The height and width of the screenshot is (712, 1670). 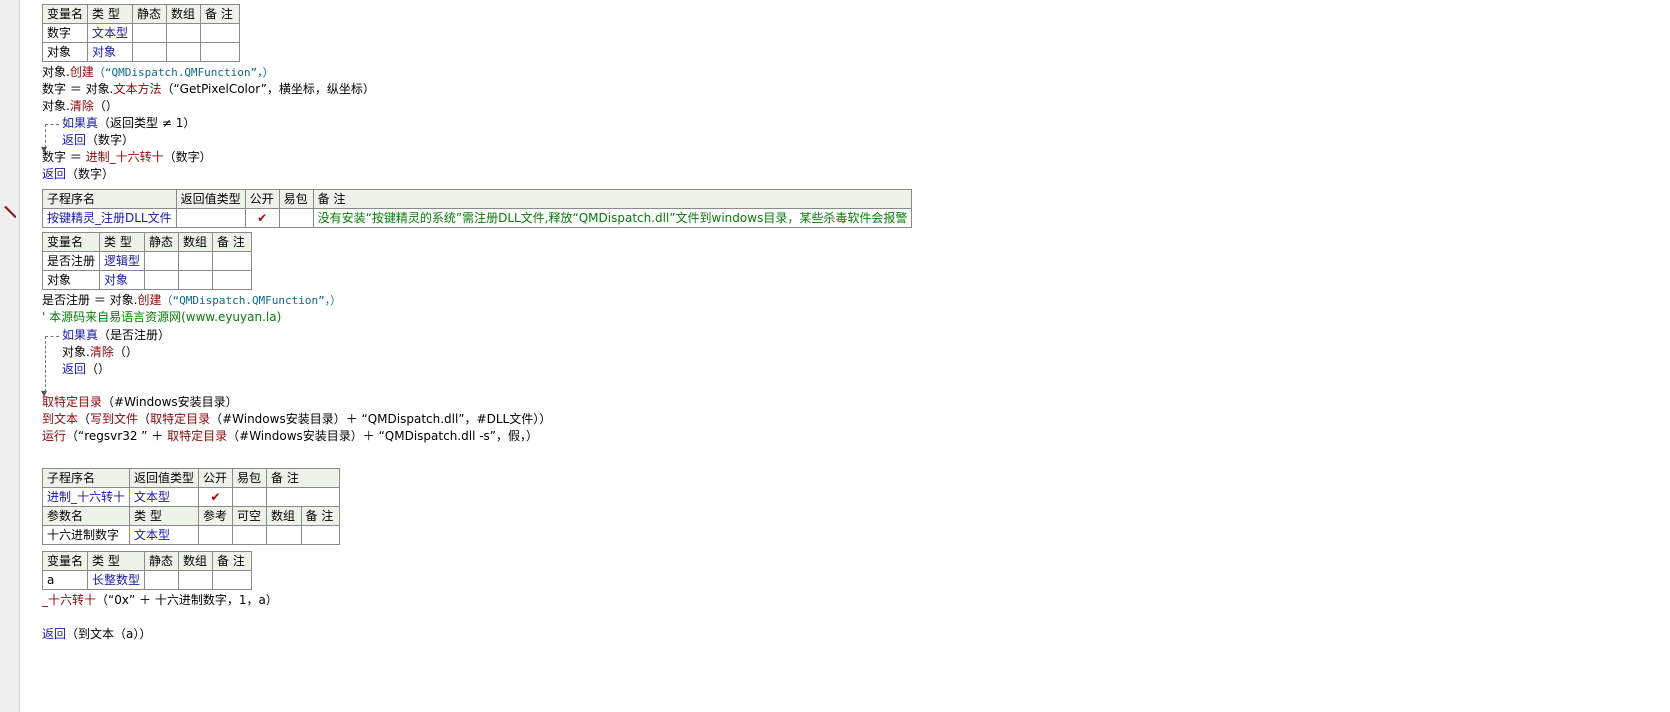 What do you see at coordinates (10, 212) in the screenshot?
I see `pencil-icon` at bounding box center [10, 212].